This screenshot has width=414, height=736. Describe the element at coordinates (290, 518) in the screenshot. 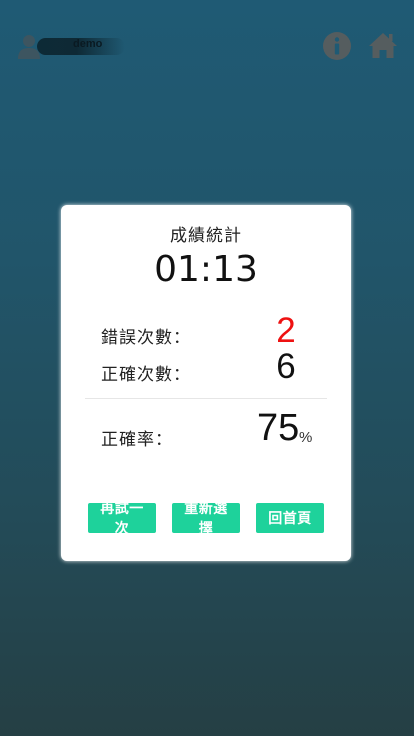

I see `back-home-button: 回首頁` at that location.